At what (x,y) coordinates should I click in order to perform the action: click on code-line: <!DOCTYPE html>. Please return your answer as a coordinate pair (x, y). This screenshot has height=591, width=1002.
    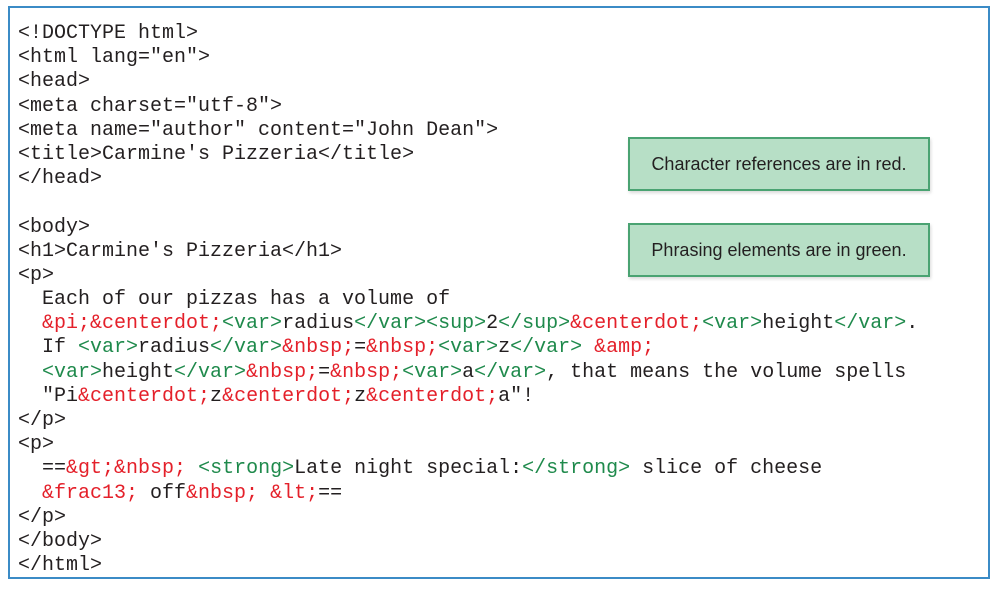
    Looking at the image, I should click on (468, 34).